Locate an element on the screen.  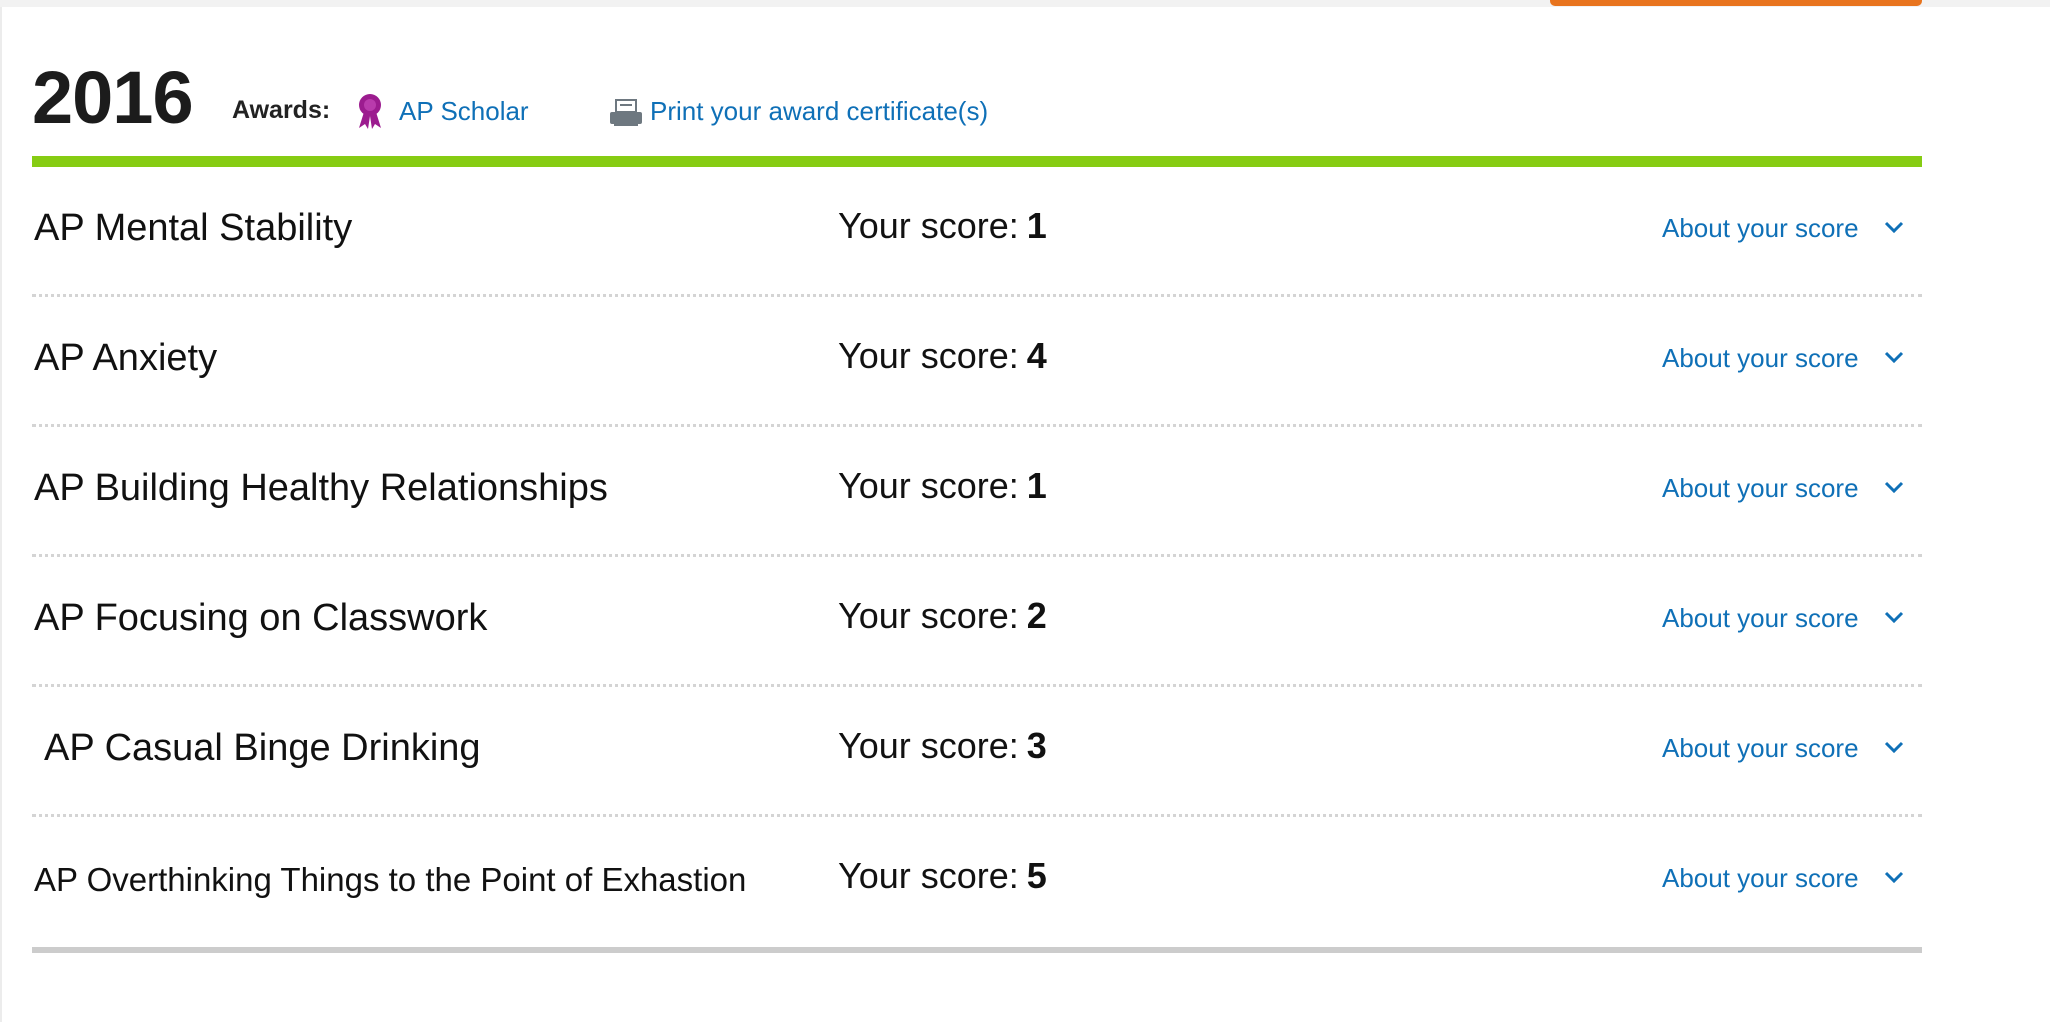
score-value: 4 is located at coordinates (1036, 355).